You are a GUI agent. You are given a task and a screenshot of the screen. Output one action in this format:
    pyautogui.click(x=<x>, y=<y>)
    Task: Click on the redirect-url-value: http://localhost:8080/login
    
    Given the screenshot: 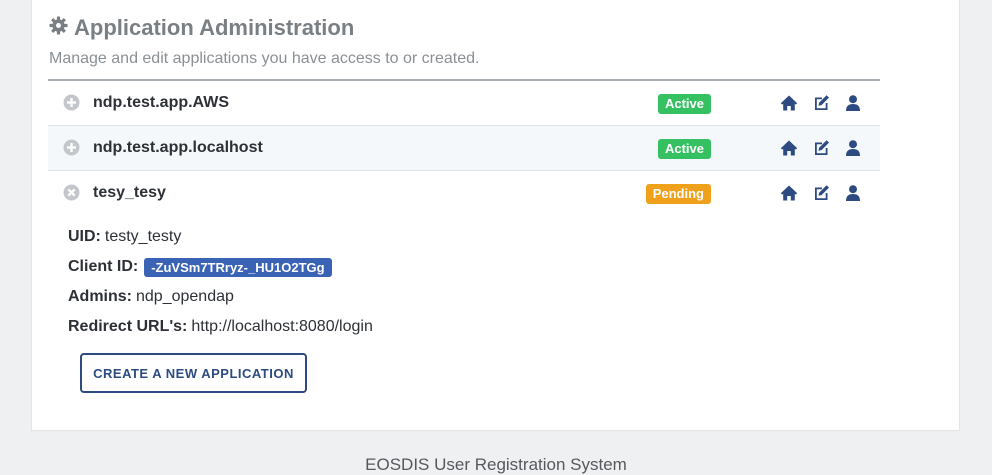 What is the action you would take?
    pyautogui.click(x=282, y=326)
    